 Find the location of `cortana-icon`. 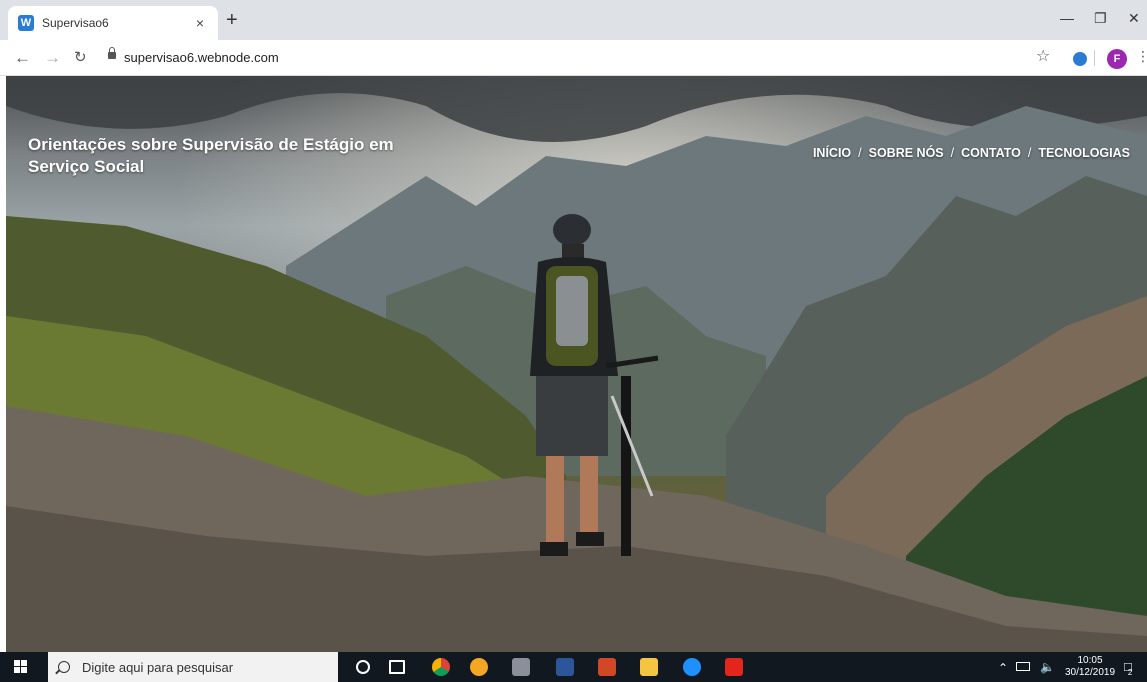

cortana-icon is located at coordinates (363, 667).